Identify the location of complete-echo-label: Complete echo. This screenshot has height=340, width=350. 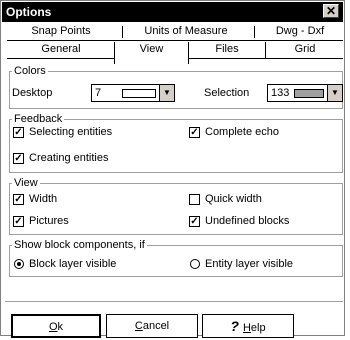
(242, 132).